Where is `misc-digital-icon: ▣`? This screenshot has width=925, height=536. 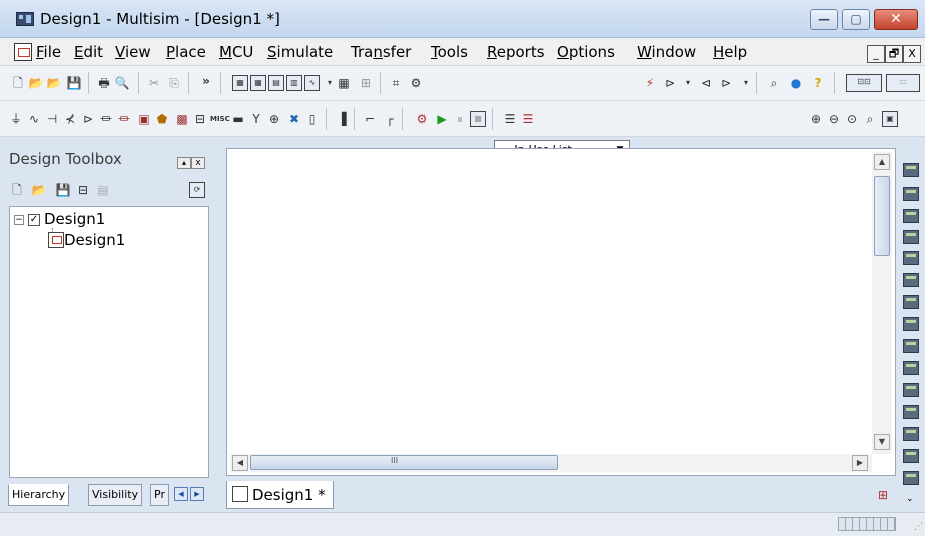 misc-digital-icon: ▣ is located at coordinates (144, 119).